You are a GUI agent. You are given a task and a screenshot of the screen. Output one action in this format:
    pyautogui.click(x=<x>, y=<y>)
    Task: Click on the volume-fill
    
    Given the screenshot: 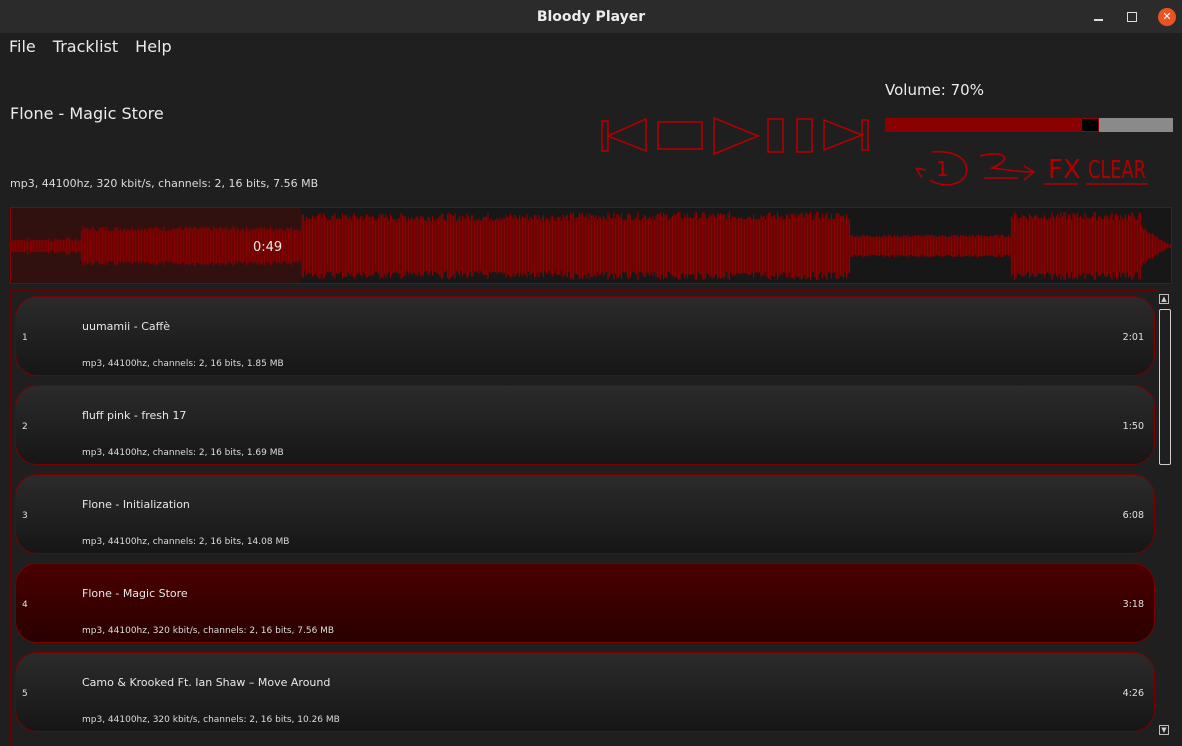 What is the action you would take?
    pyautogui.click(x=983, y=125)
    